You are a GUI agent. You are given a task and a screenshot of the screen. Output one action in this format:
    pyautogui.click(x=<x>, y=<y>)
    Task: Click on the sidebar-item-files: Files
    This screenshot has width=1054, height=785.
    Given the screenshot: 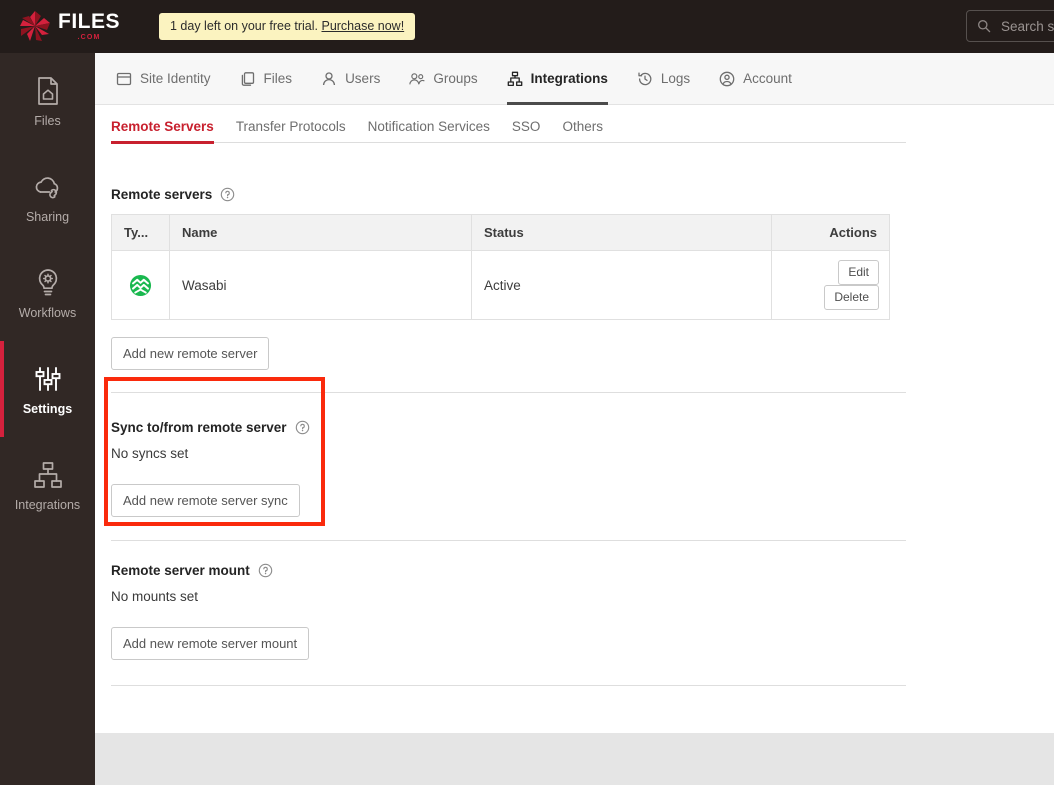 What is the action you would take?
    pyautogui.click(x=47, y=101)
    